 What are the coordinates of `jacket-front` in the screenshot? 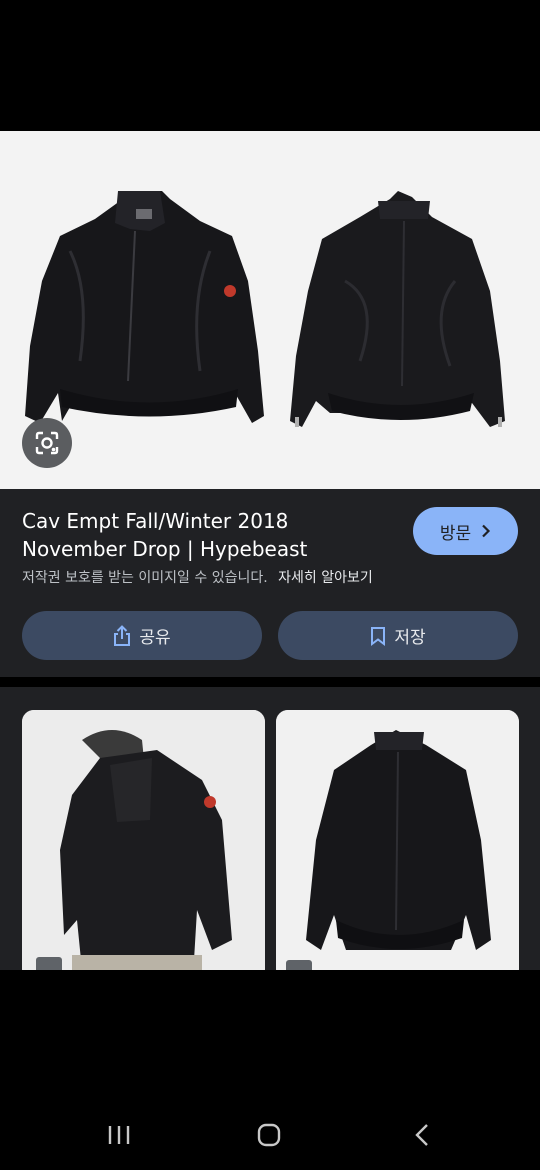 It's located at (144, 307).